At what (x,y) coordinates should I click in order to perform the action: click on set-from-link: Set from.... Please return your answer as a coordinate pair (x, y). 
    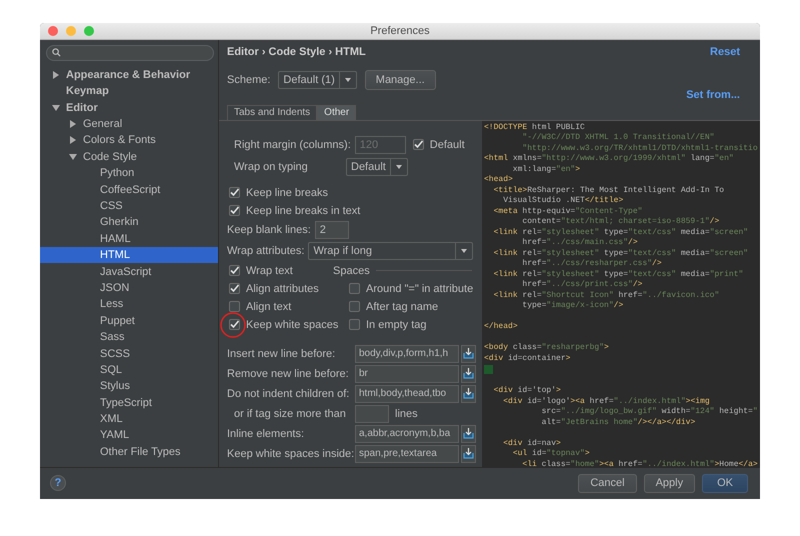
    Looking at the image, I should click on (713, 94).